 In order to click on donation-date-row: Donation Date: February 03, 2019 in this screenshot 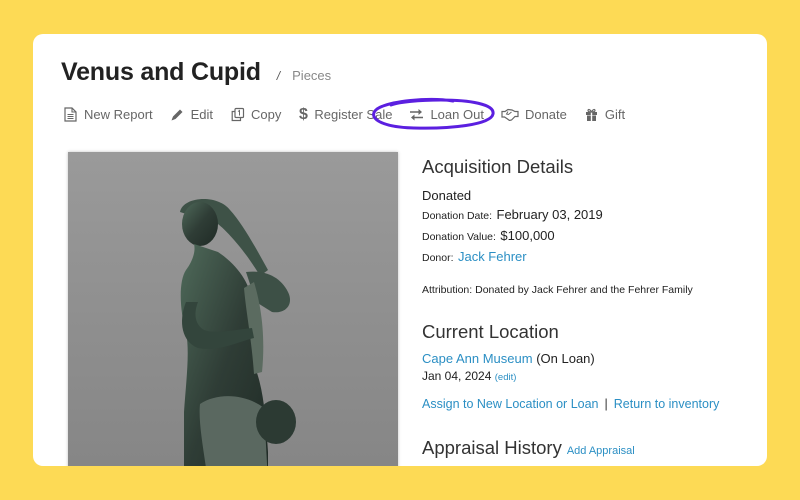, I will do `click(587, 215)`.